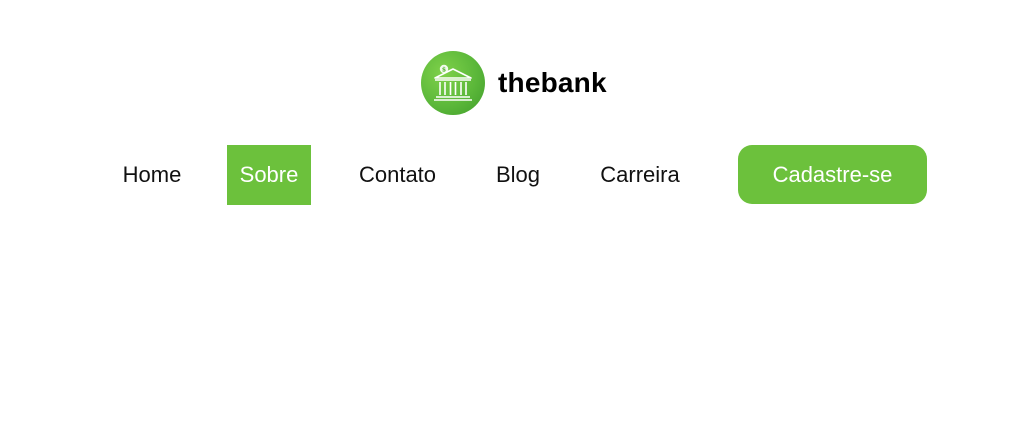  I want to click on logo: $, so click(453, 83).